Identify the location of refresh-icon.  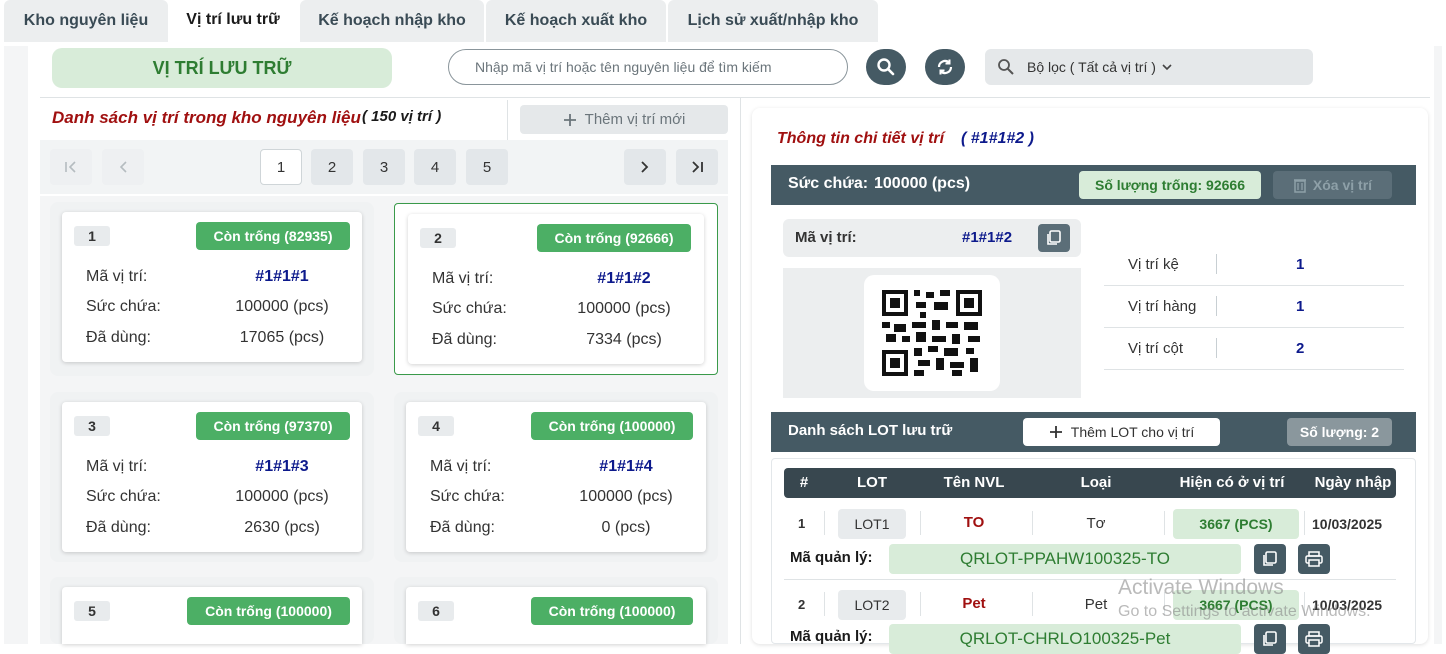
(945, 67).